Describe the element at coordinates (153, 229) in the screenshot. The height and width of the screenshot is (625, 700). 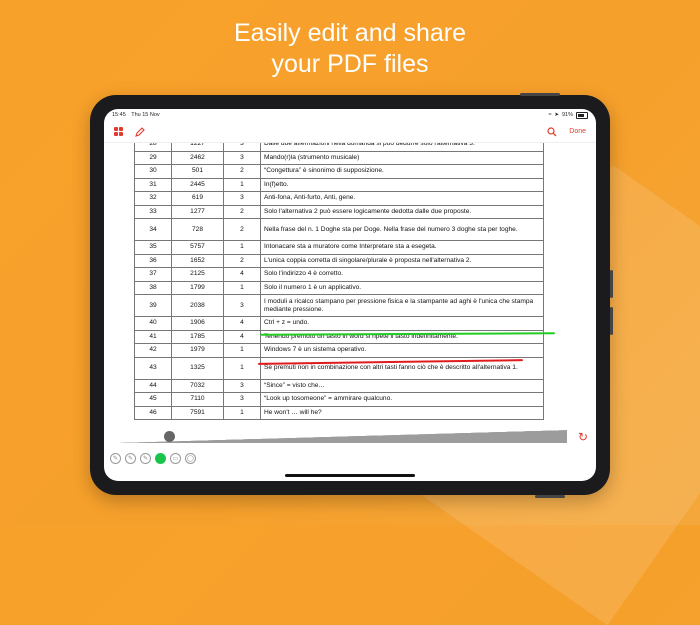
I see `row-number: 34` at that location.